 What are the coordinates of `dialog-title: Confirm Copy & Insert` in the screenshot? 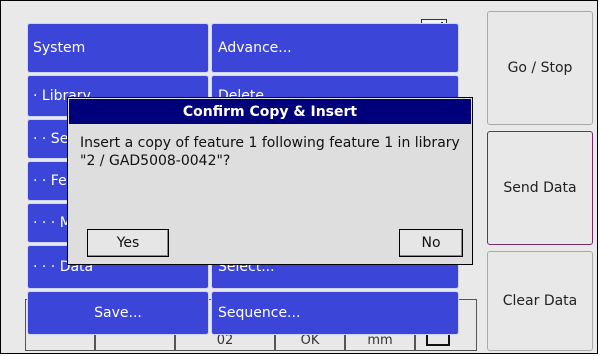 It's located at (270, 111).